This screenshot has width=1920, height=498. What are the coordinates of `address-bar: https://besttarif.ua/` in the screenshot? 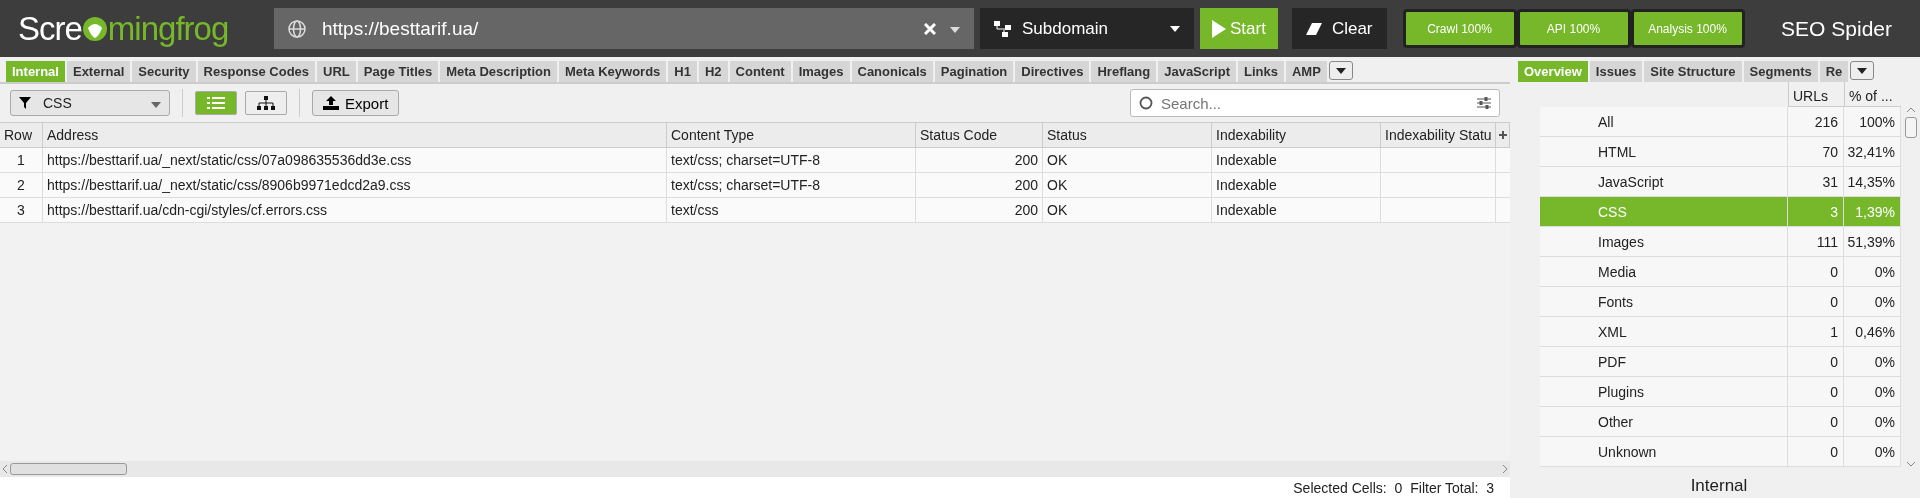 It's located at (624, 28).